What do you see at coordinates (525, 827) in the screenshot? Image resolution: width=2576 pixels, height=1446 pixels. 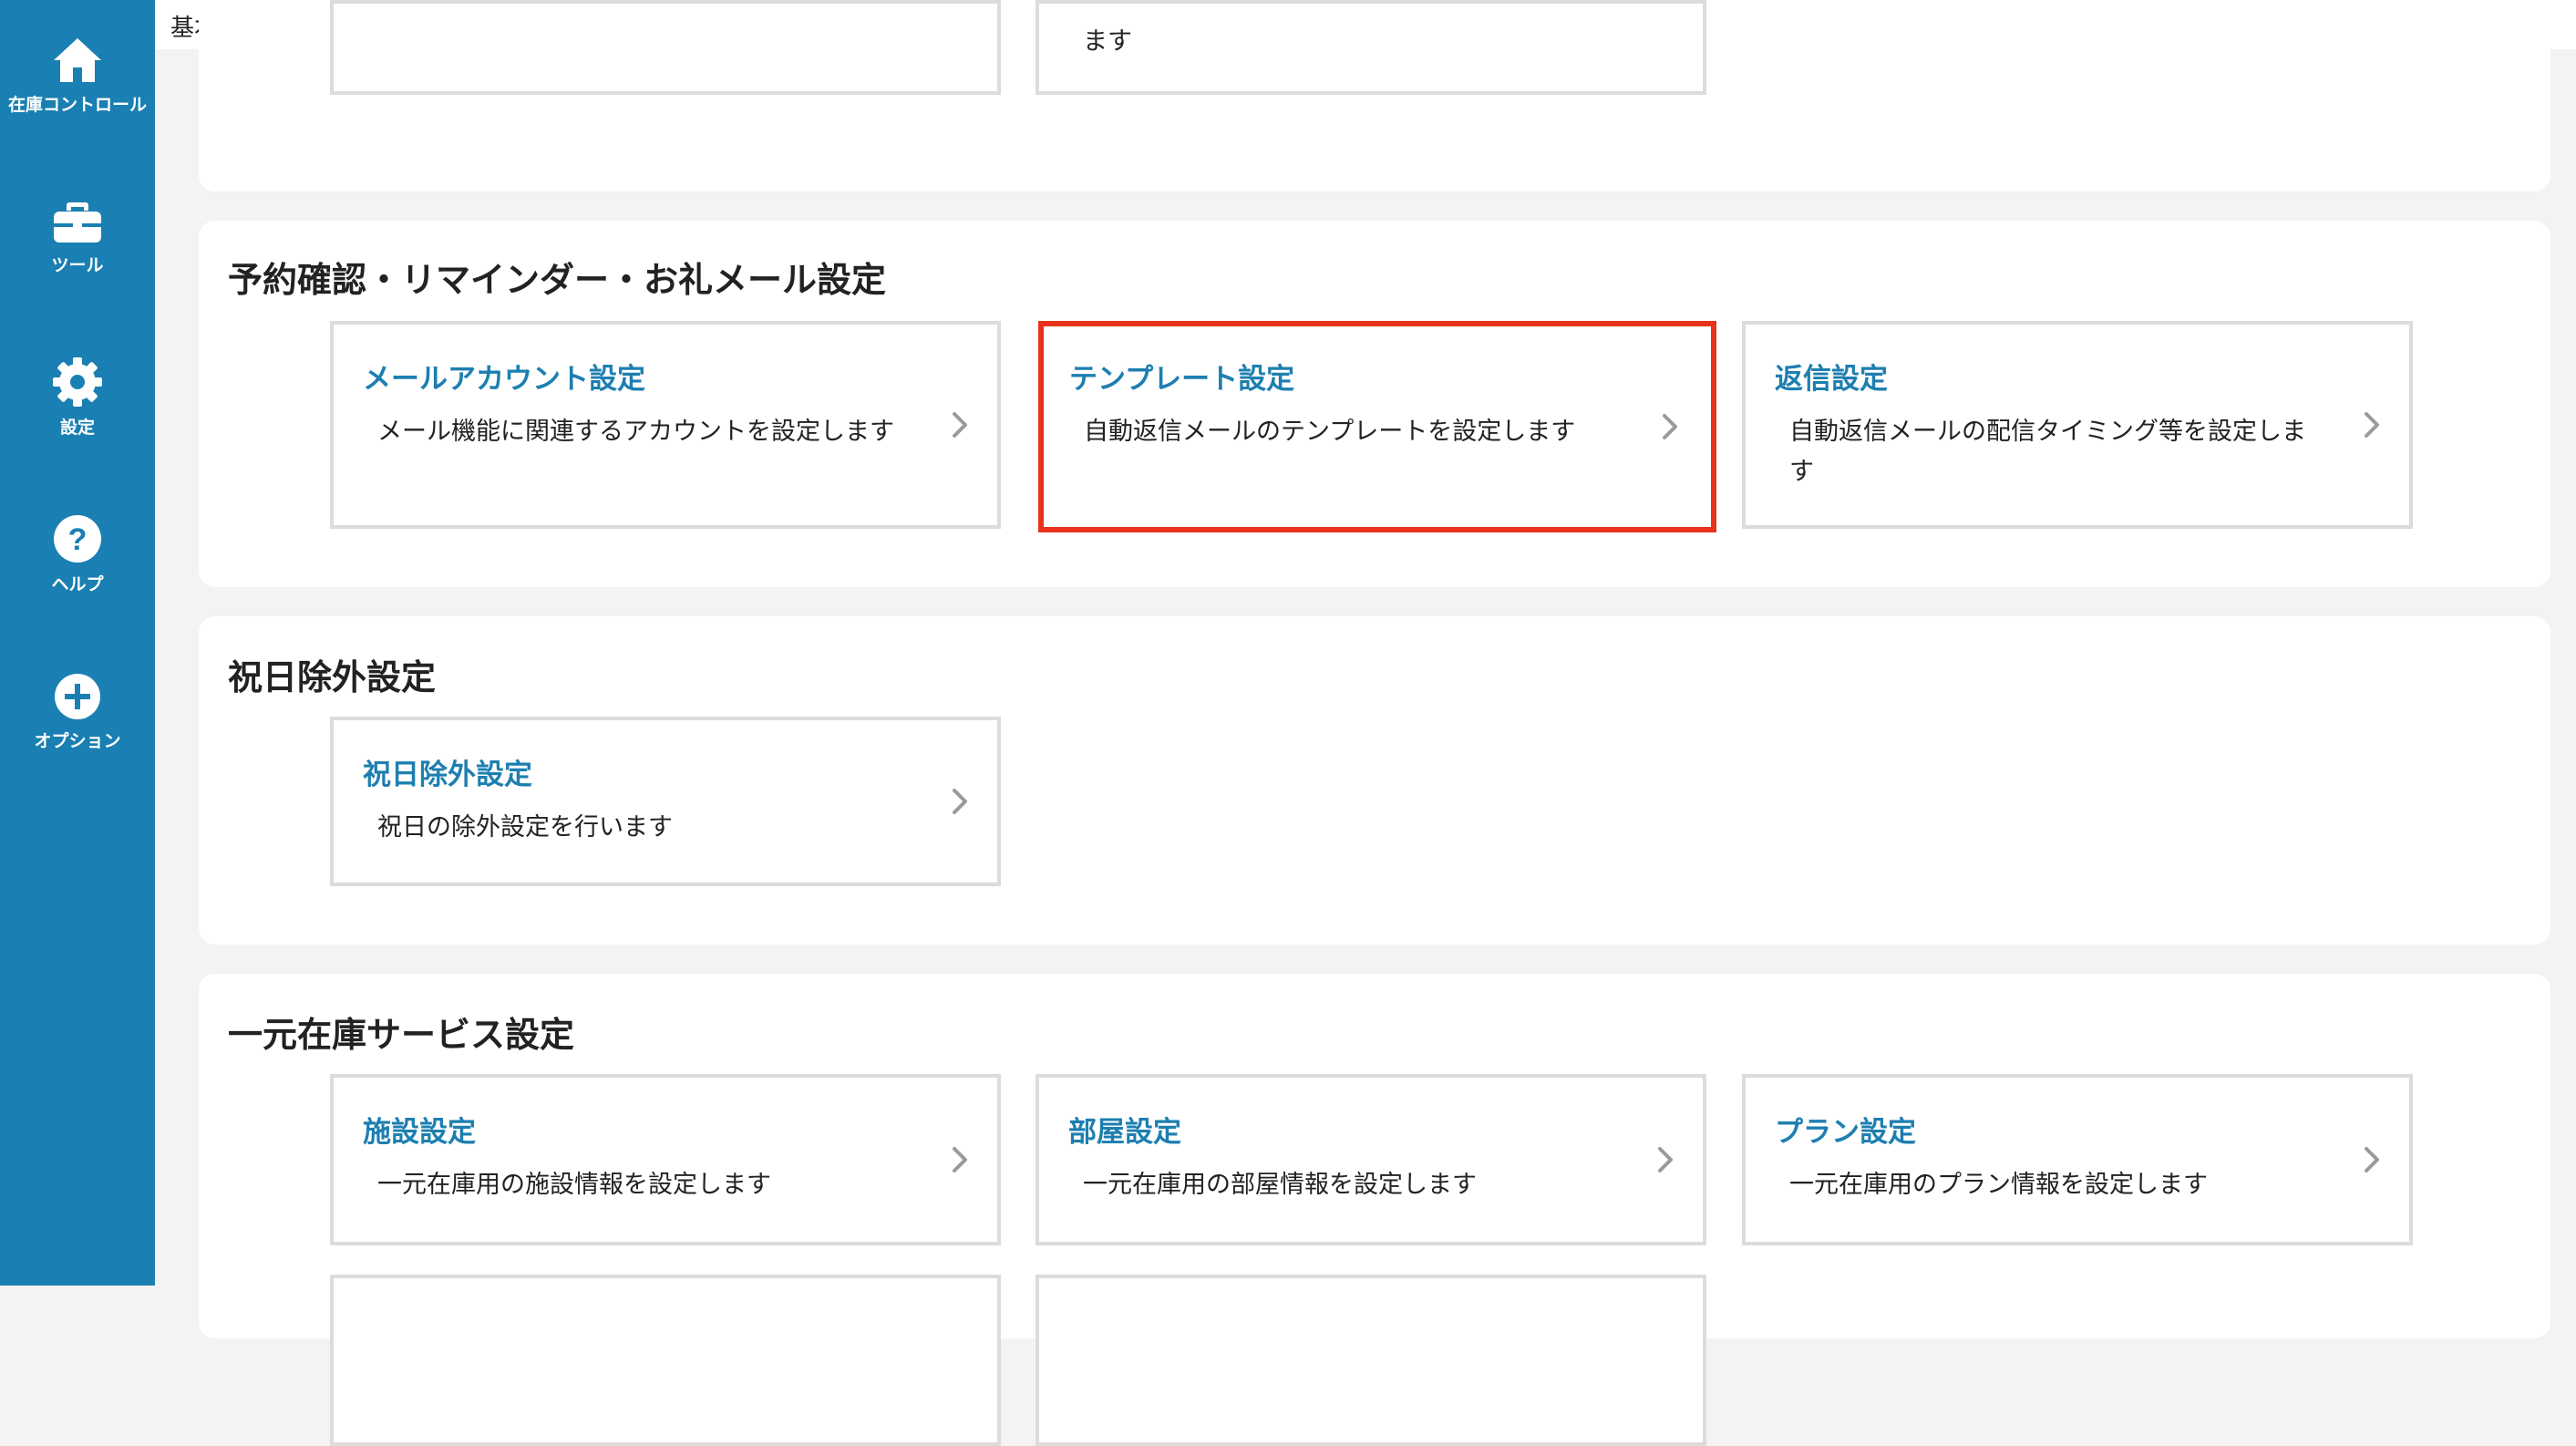 I see `card-description: 祝日の除外設定を行います` at bounding box center [525, 827].